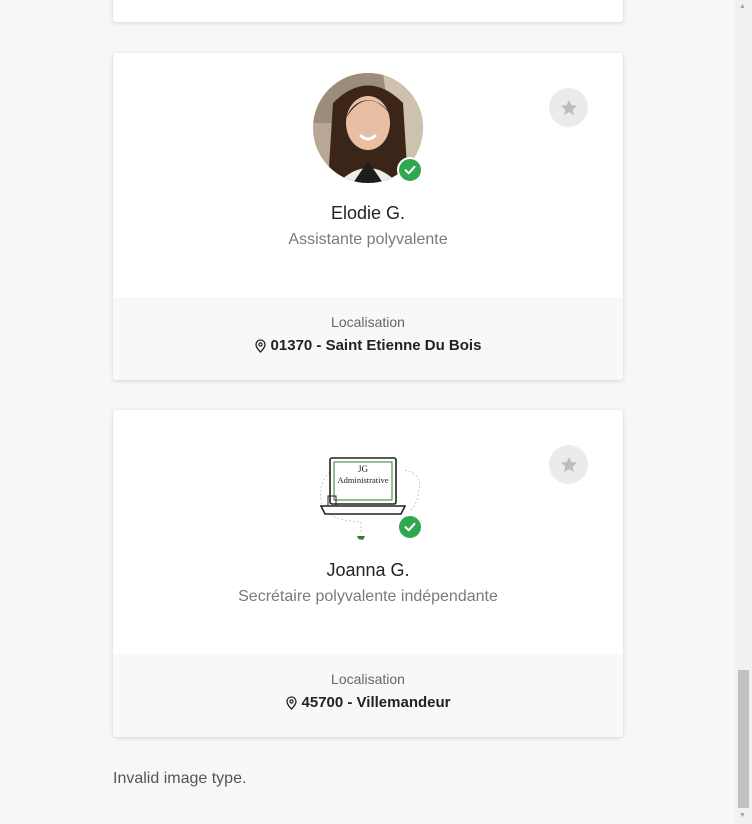 This screenshot has height=824, width=752. I want to click on location-value: 45700 - Villemandeur, so click(376, 702).